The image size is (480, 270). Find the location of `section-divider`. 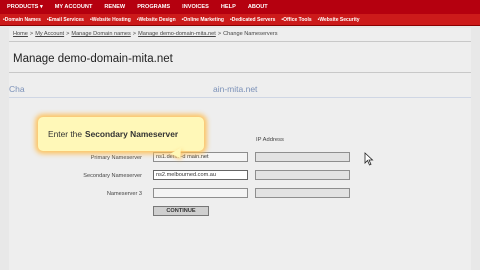

section-divider is located at coordinates (240, 97).